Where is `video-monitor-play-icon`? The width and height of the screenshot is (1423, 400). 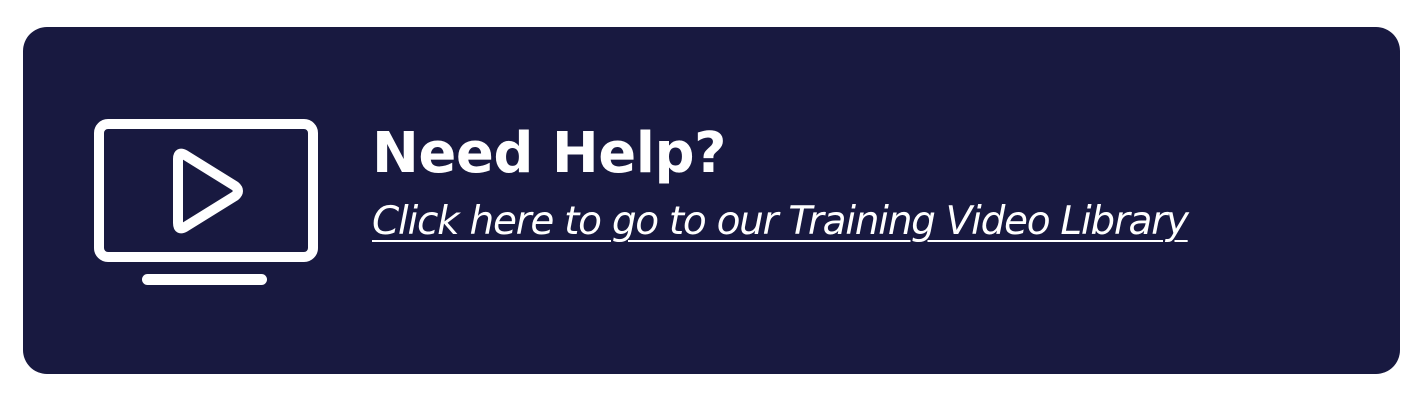
video-monitor-play-icon is located at coordinates (206, 203).